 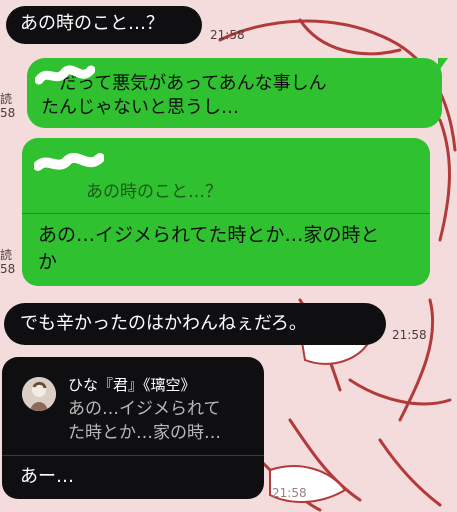 I want to click on quoted-text: あの時のこと…？, so click(x=154, y=192).